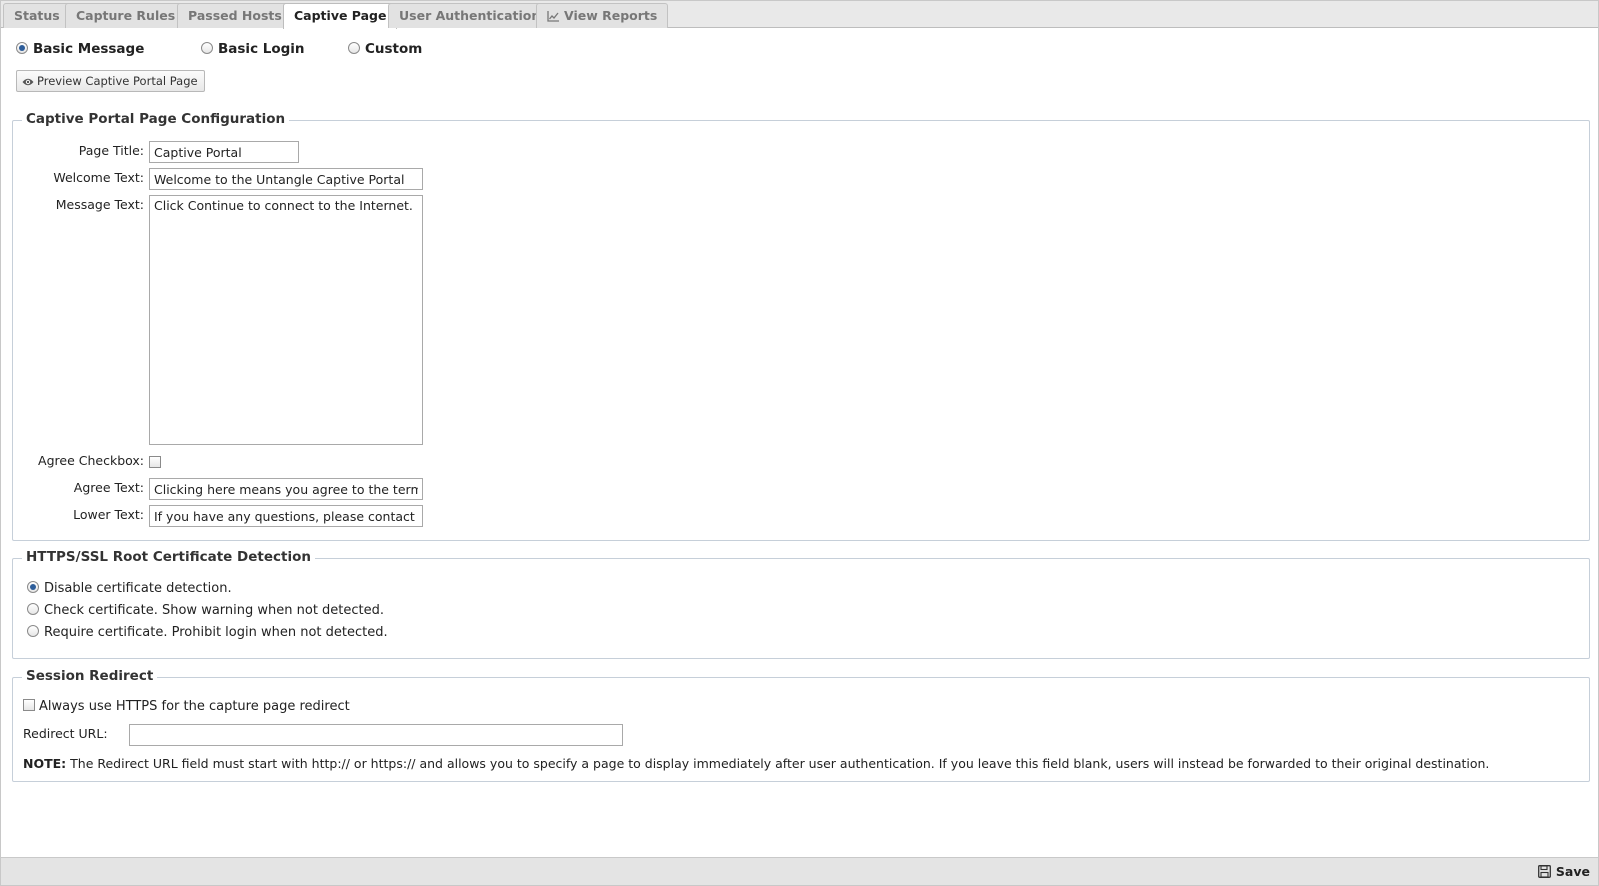  What do you see at coordinates (1572, 871) in the screenshot?
I see `button-label: Save` at bounding box center [1572, 871].